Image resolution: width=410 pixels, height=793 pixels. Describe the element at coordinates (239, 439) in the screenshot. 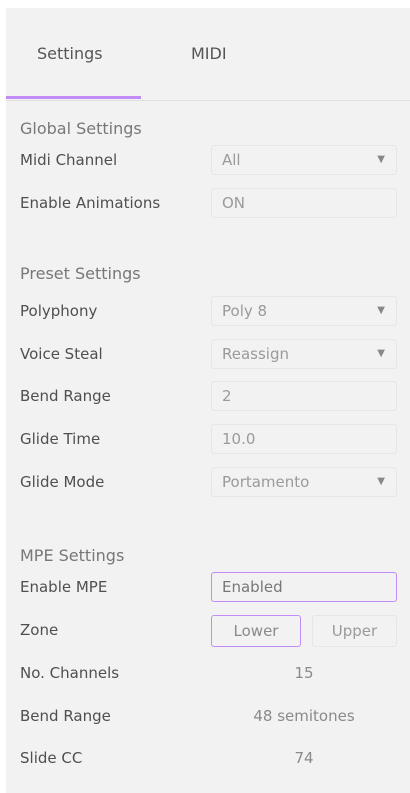

I see `glide-time-value: 10.0` at that location.